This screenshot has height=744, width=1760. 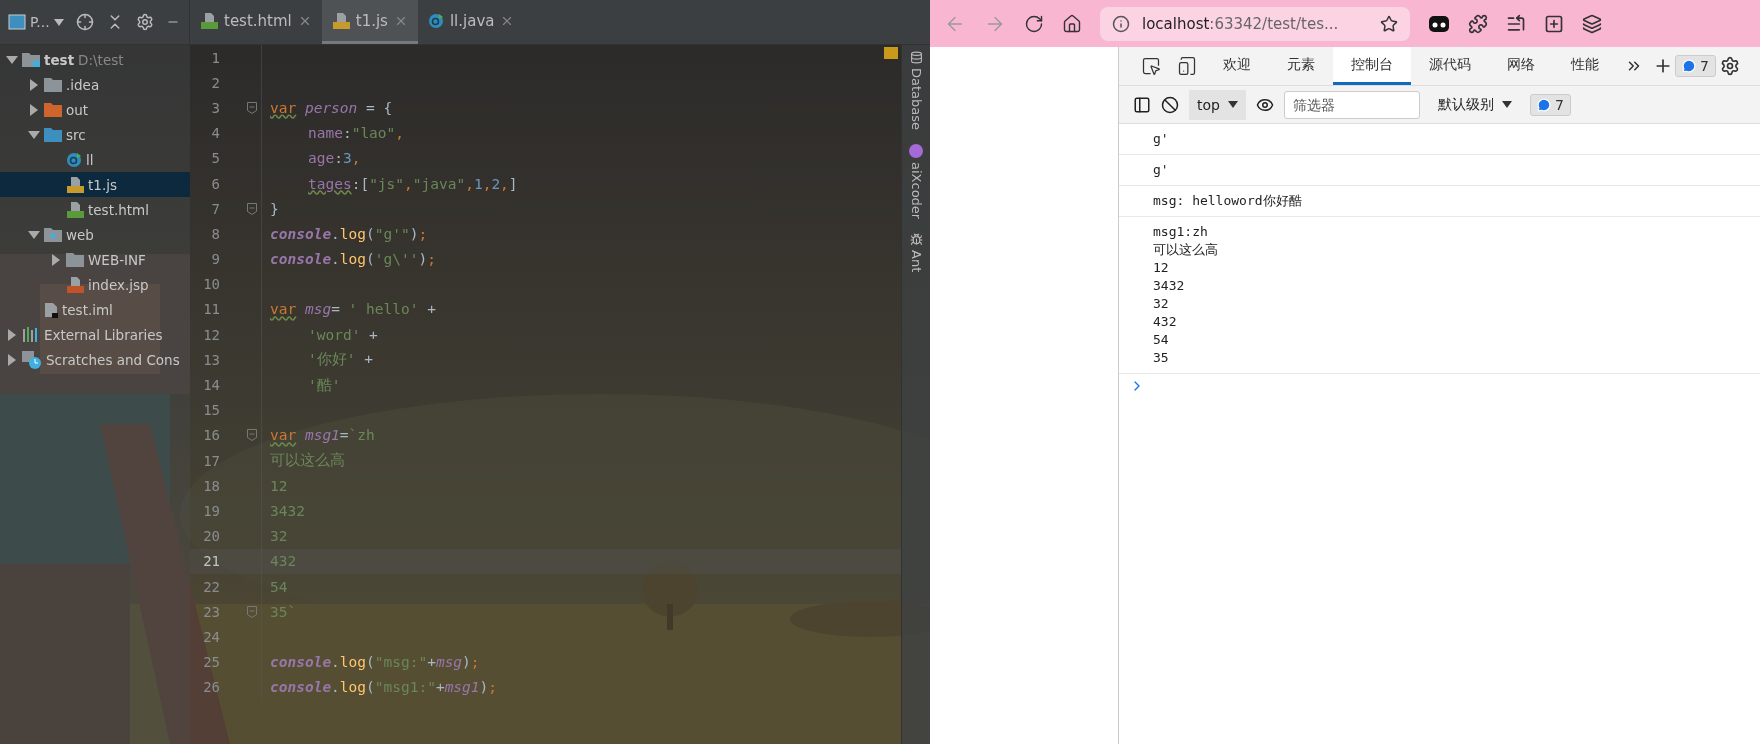 I want to click on device-icon, so click(x=1187, y=66).